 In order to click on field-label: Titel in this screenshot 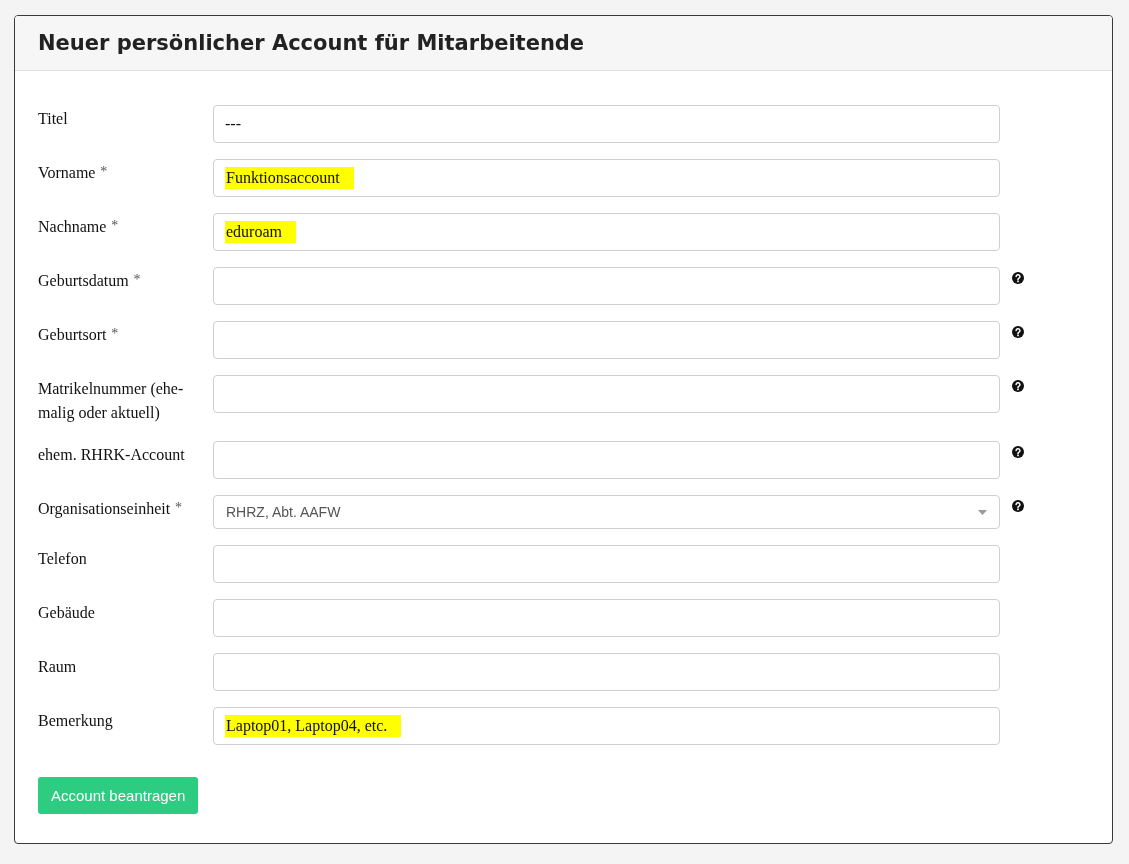, I will do `click(53, 118)`.